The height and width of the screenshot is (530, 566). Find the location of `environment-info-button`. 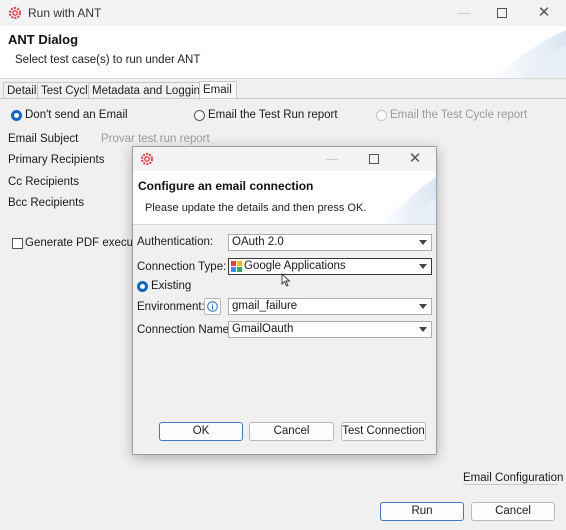

environment-info-button is located at coordinates (212, 306).